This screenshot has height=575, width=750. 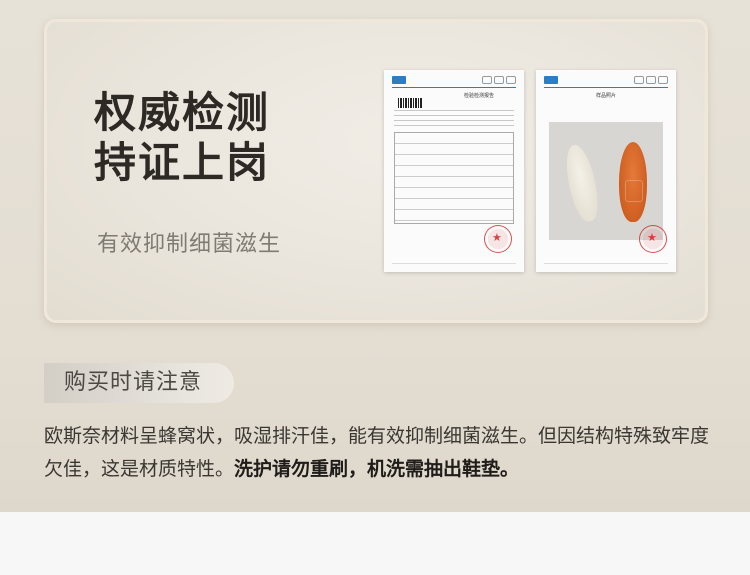 What do you see at coordinates (139, 383) in the screenshot?
I see `notice-tag: 购买时请注意` at bounding box center [139, 383].